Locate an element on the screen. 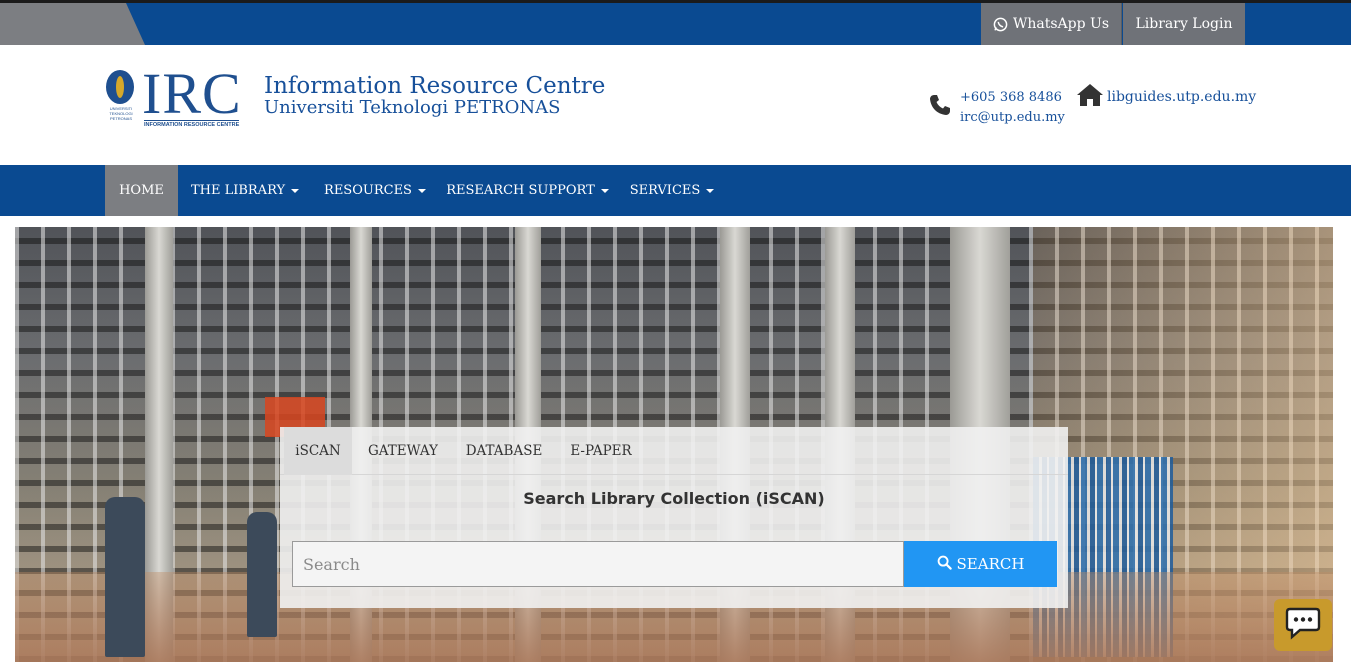 The width and height of the screenshot is (1351, 662). nav-the-library: THE LIBRARY is located at coordinates (245, 190).